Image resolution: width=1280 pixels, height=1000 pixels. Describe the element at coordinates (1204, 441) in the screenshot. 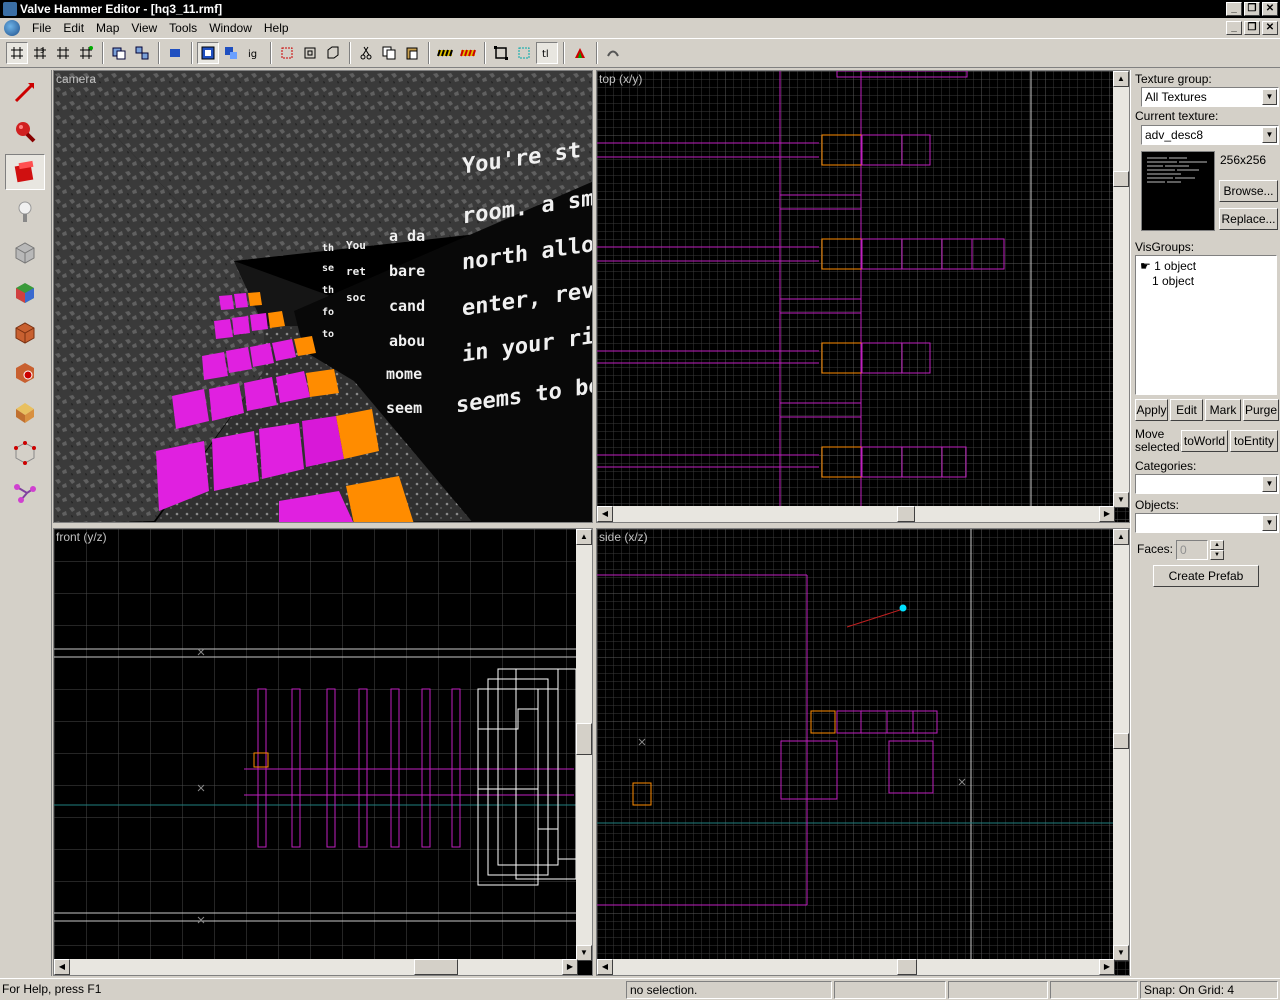

I see `to-world-button: toWorld` at that location.